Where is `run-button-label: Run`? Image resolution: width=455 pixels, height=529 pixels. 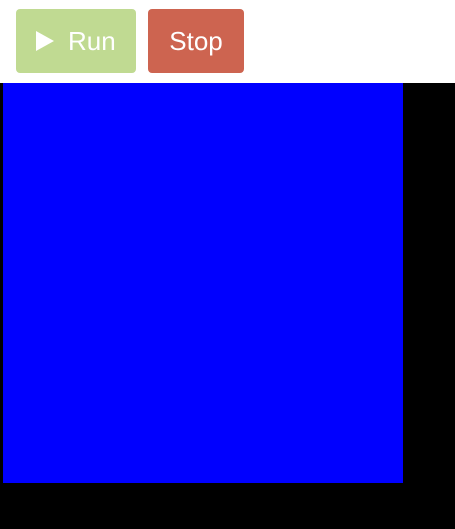 run-button-label: Run is located at coordinates (92, 40).